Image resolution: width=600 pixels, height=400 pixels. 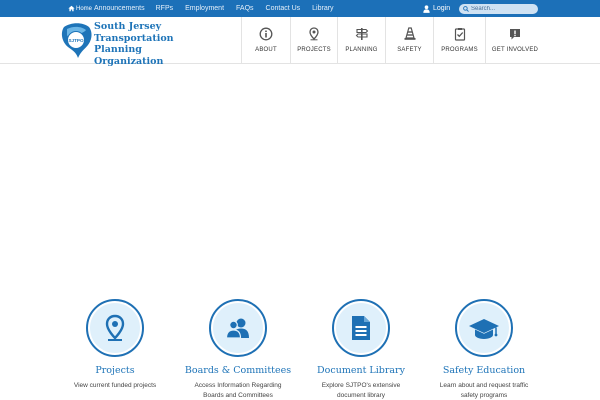 What do you see at coordinates (245, 8) in the screenshot?
I see `topnav-link-faqs: FAQs` at bounding box center [245, 8].